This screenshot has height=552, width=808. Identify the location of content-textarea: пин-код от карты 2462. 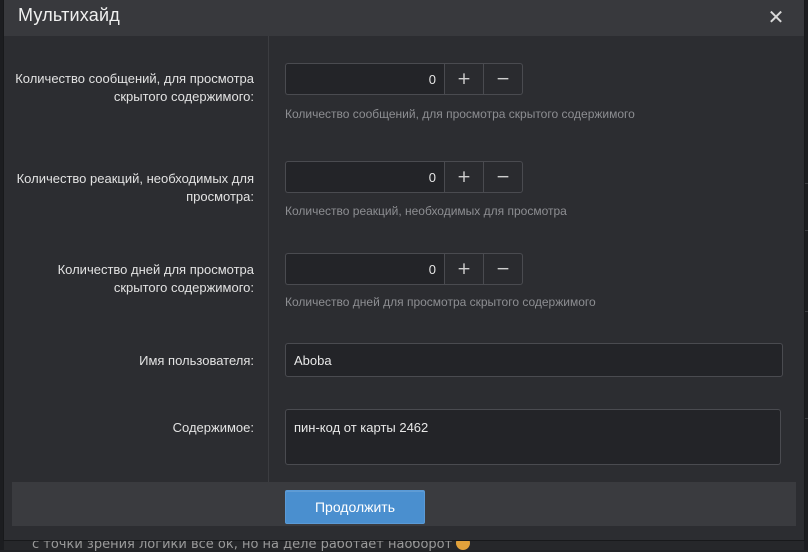
(533, 437).